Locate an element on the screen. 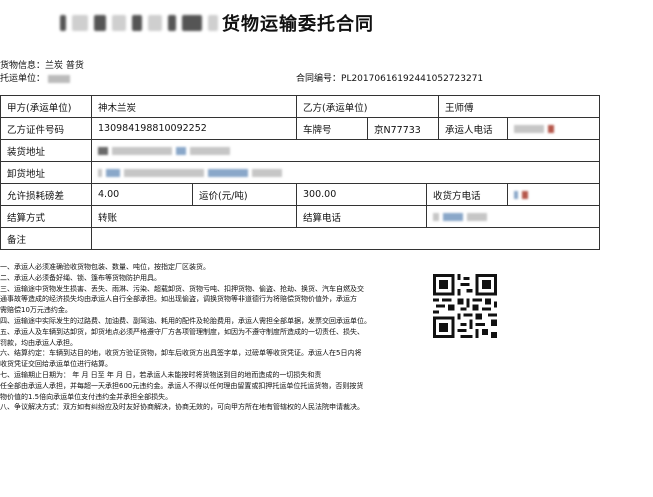 Image resolution: width=653 pixels, height=497 pixels. qr-code is located at coordinates (465, 306).